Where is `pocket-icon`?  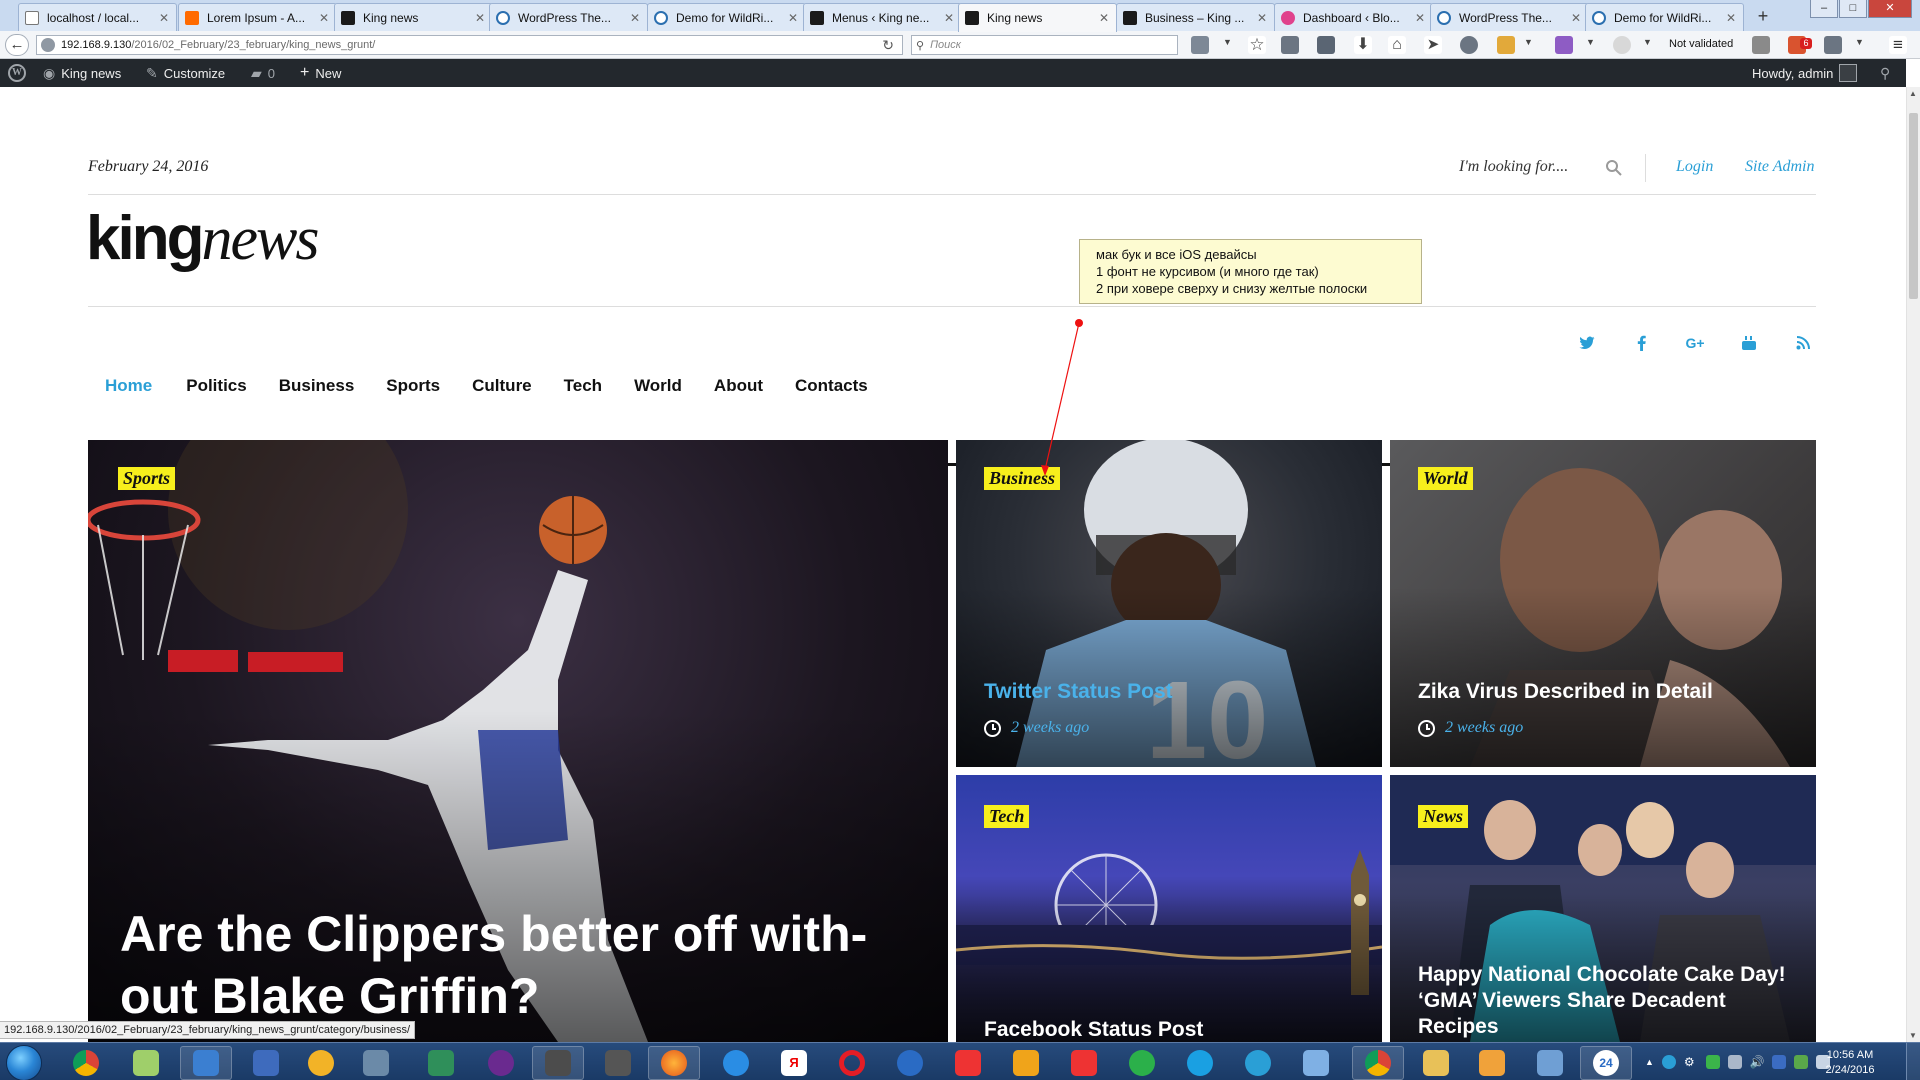 pocket-icon is located at coordinates (1326, 45).